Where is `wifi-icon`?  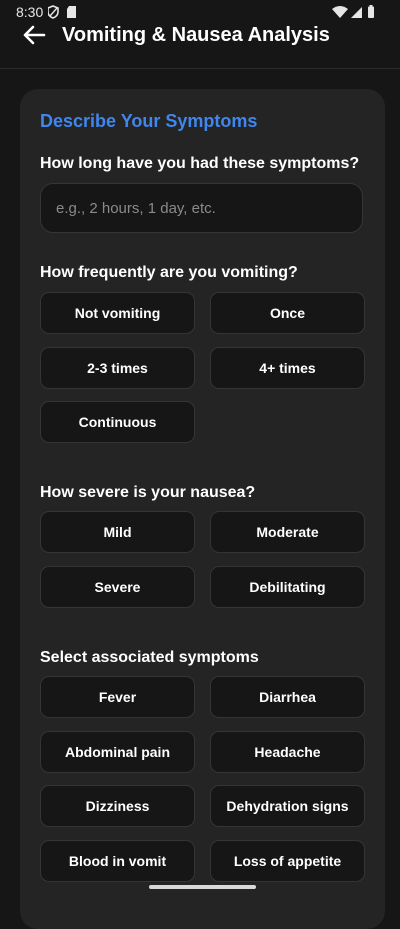 wifi-icon is located at coordinates (340, 12).